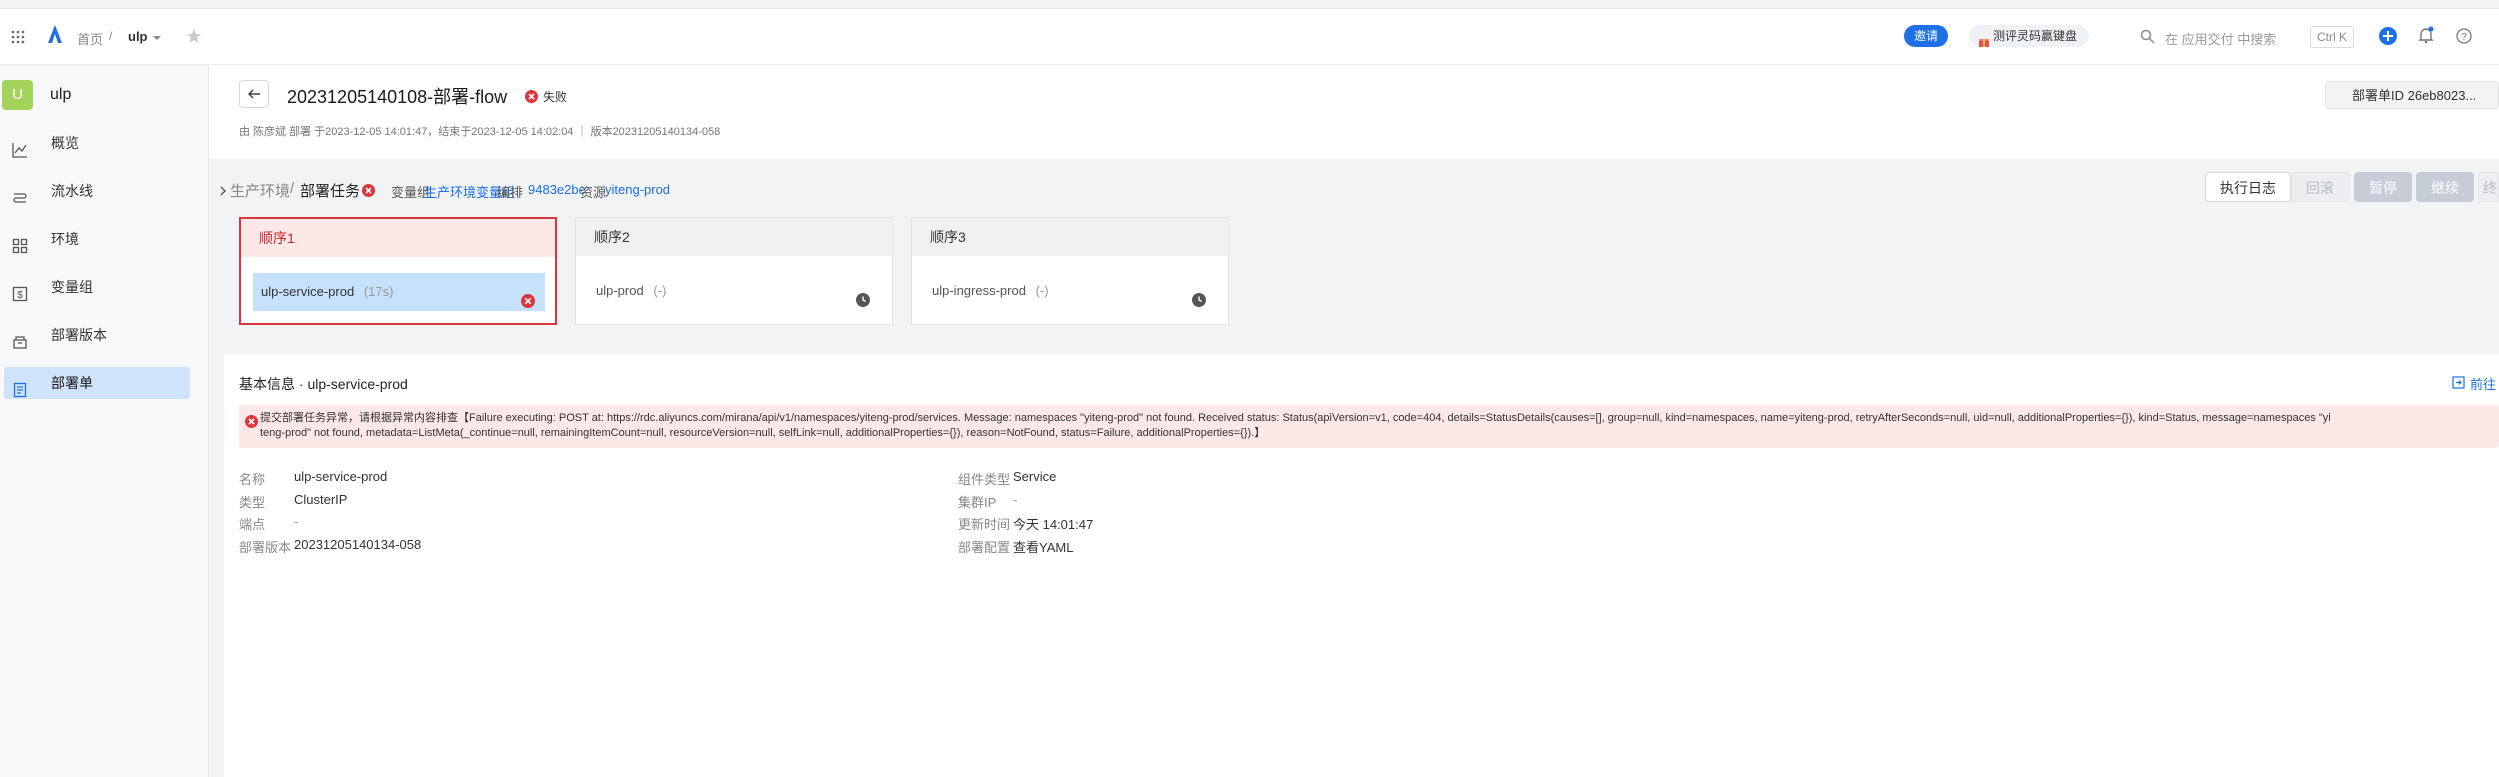 Image resolution: width=2499 pixels, height=777 pixels. I want to click on resource-label: 资源, so click(593, 192).